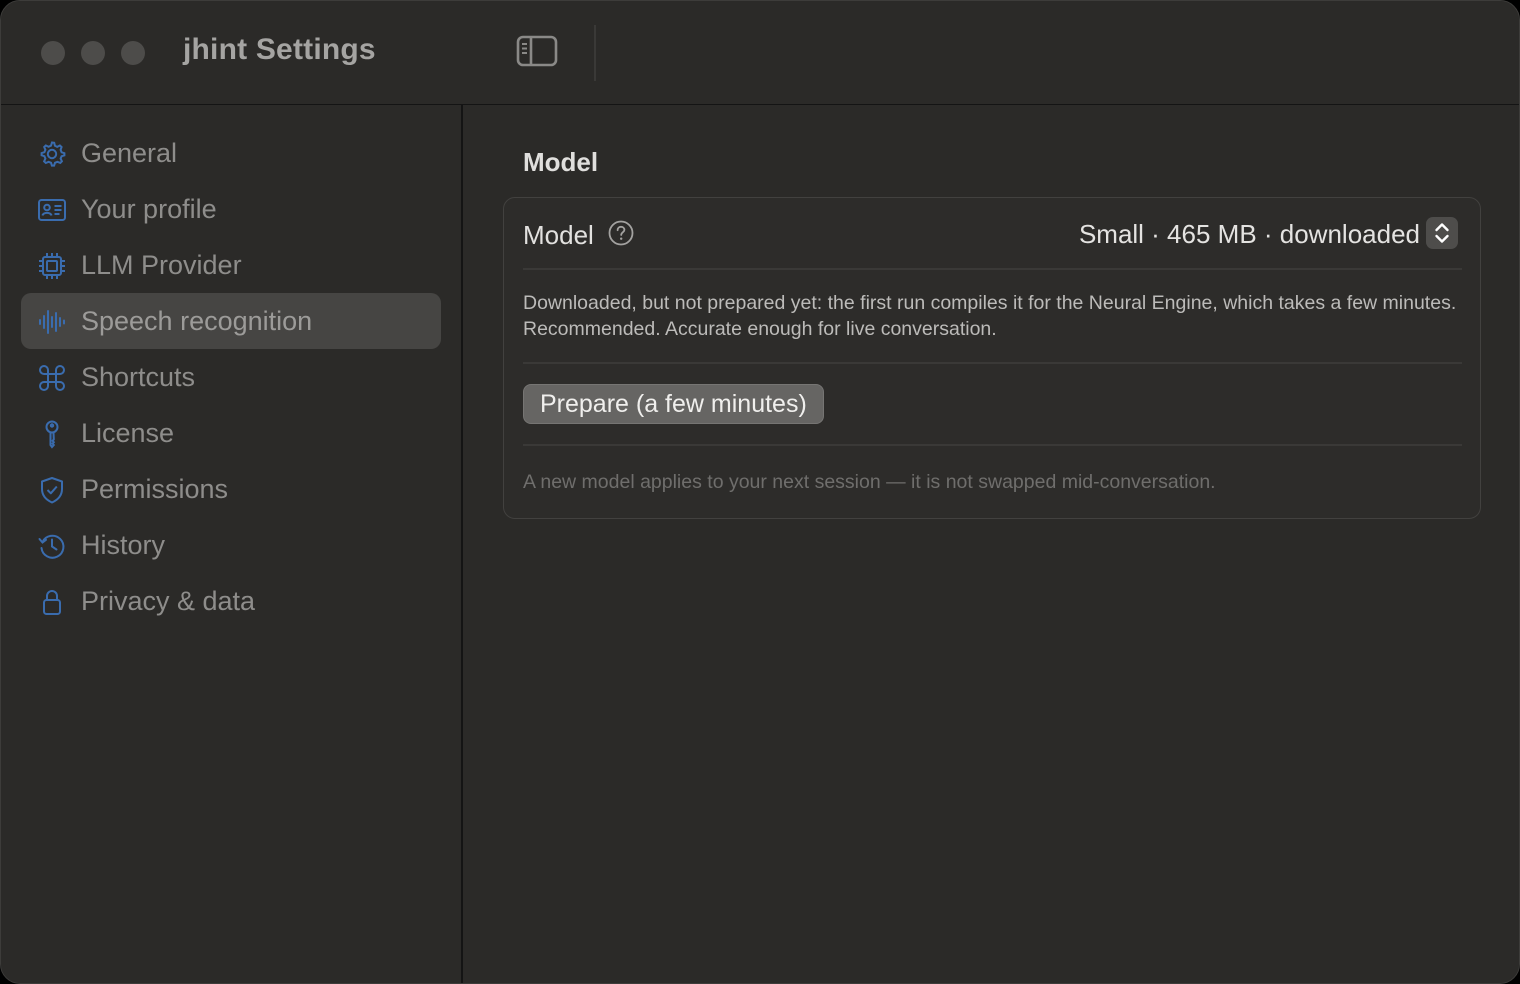 The width and height of the screenshot is (1520, 984). I want to click on help-icon, so click(621, 233).